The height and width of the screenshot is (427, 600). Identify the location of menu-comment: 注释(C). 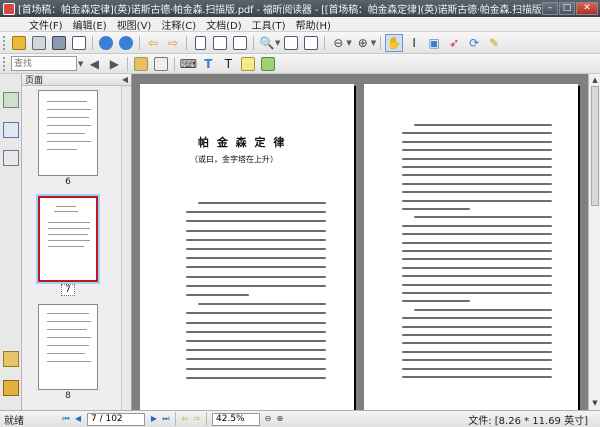
(178, 24).